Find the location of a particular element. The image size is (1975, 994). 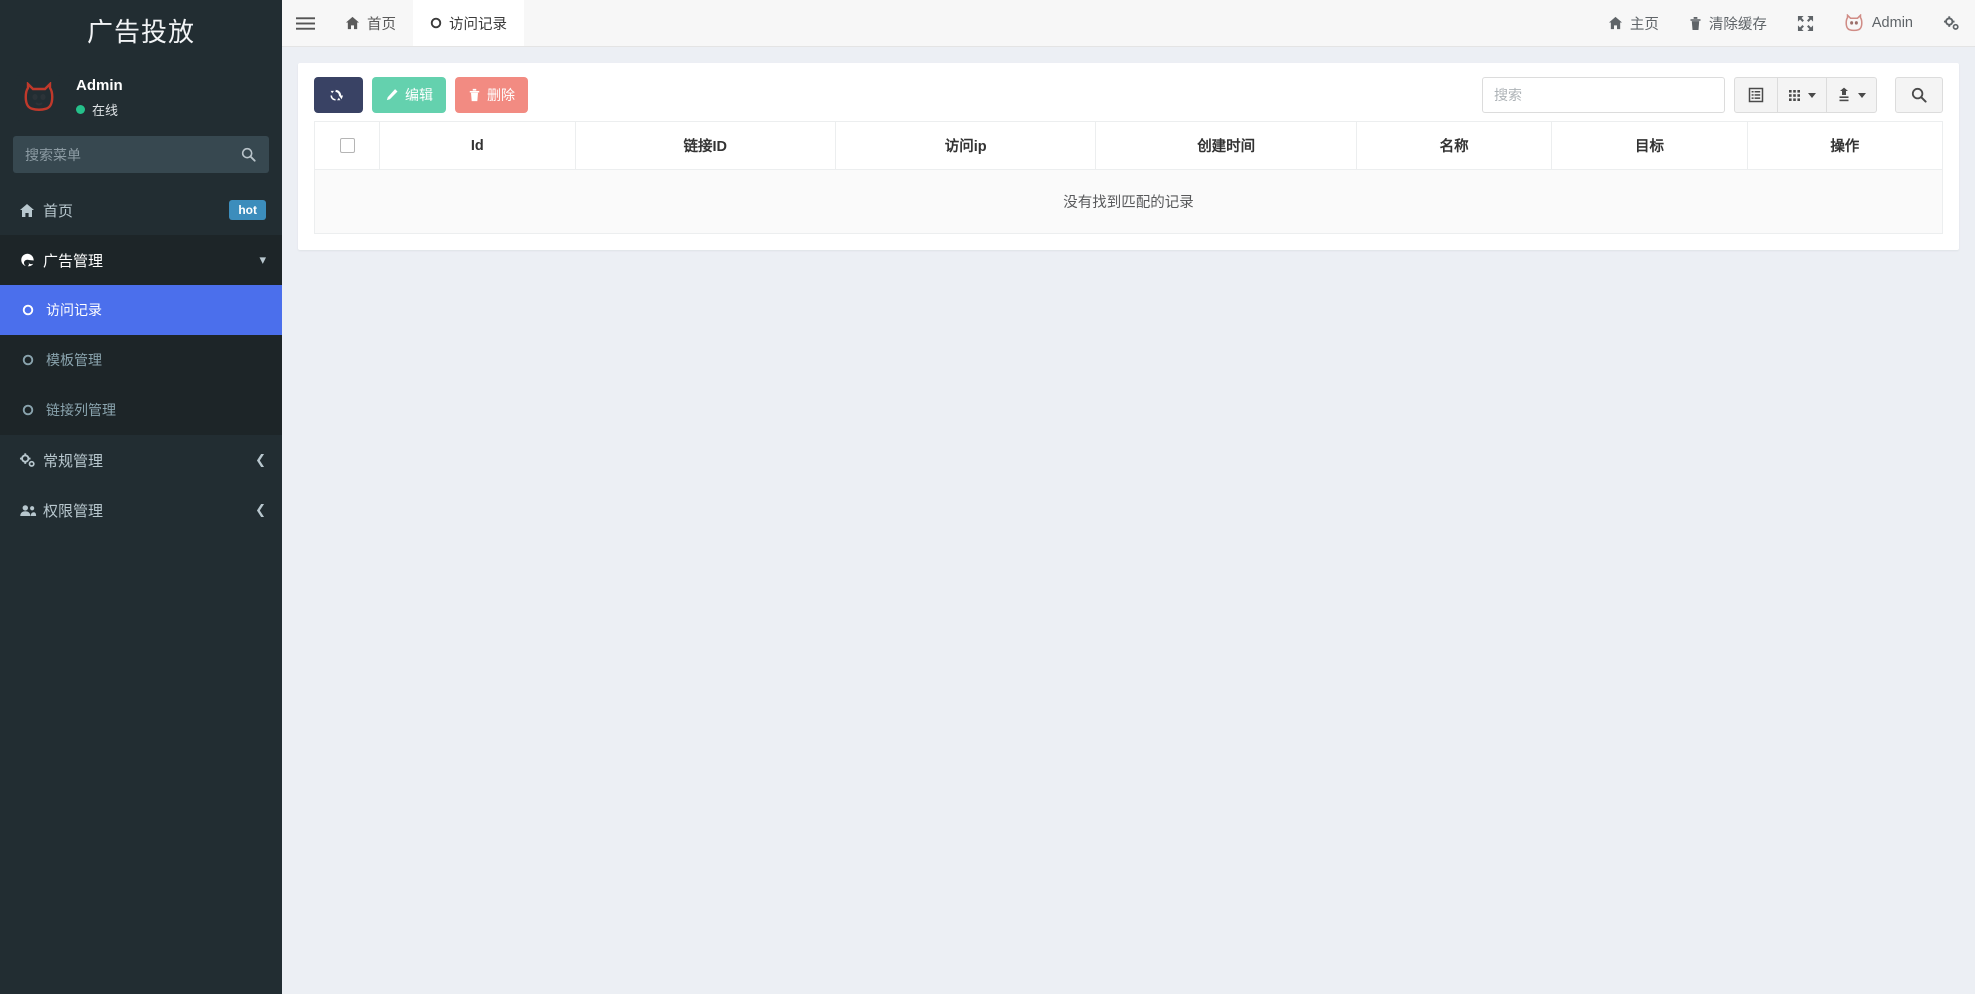

online-dot-icon is located at coordinates (80, 109).